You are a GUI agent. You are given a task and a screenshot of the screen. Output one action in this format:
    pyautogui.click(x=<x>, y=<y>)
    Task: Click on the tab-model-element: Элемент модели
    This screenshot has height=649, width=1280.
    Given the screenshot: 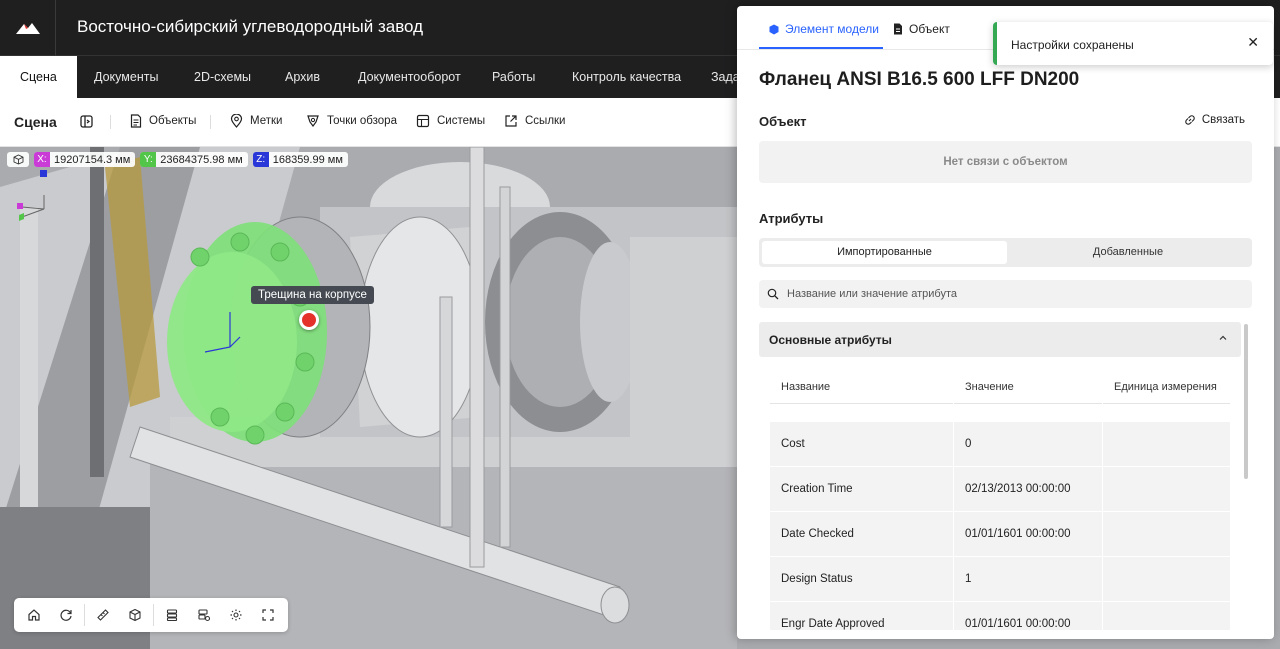 What is the action you would take?
    pyautogui.click(x=824, y=29)
    